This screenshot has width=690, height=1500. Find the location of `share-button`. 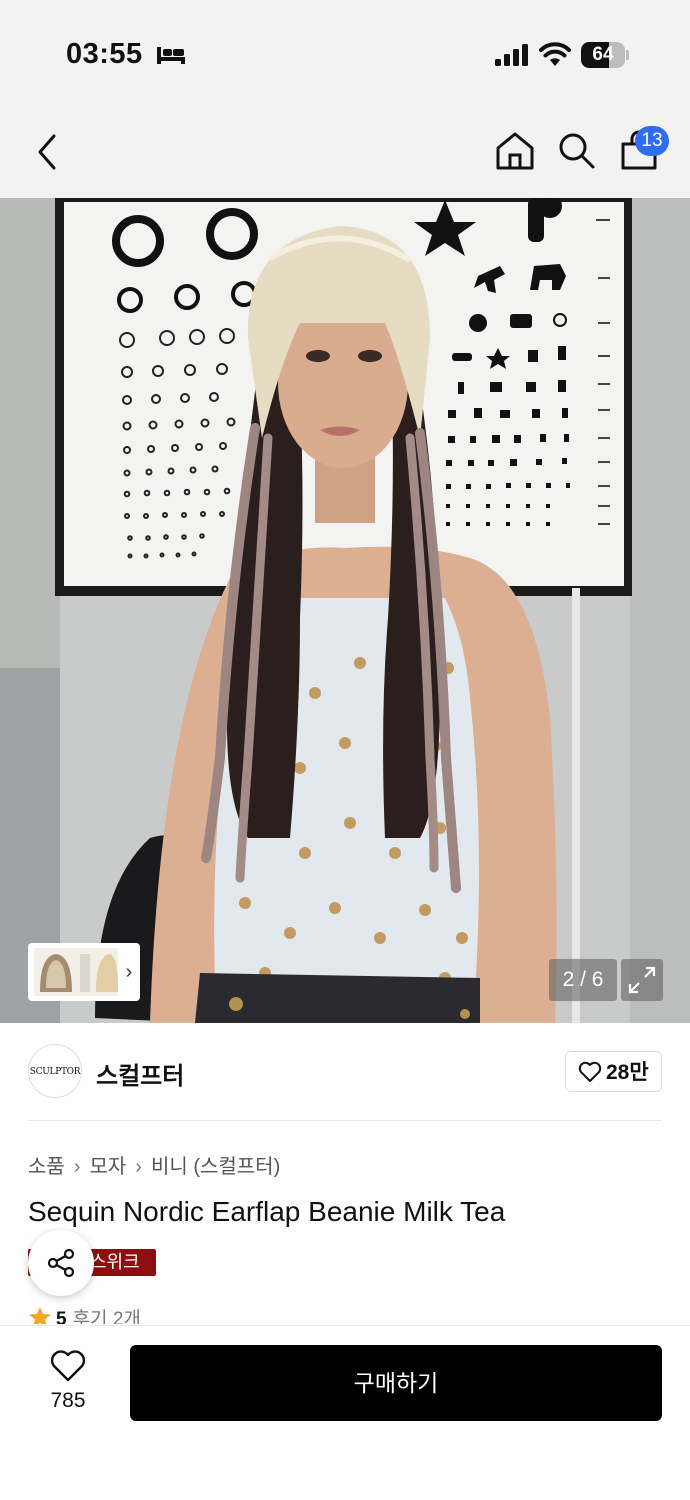

share-button is located at coordinates (61, 1263).